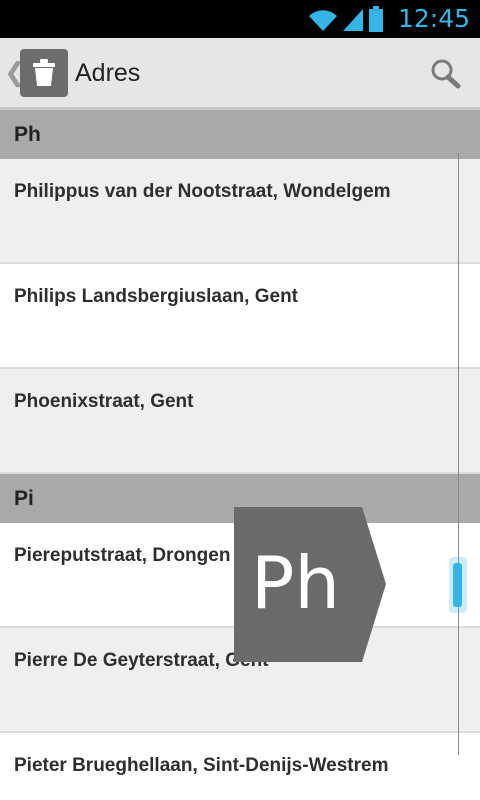 The width and height of the screenshot is (480, 800). I want to click on preview-letter: Ph, so click(296, 583).